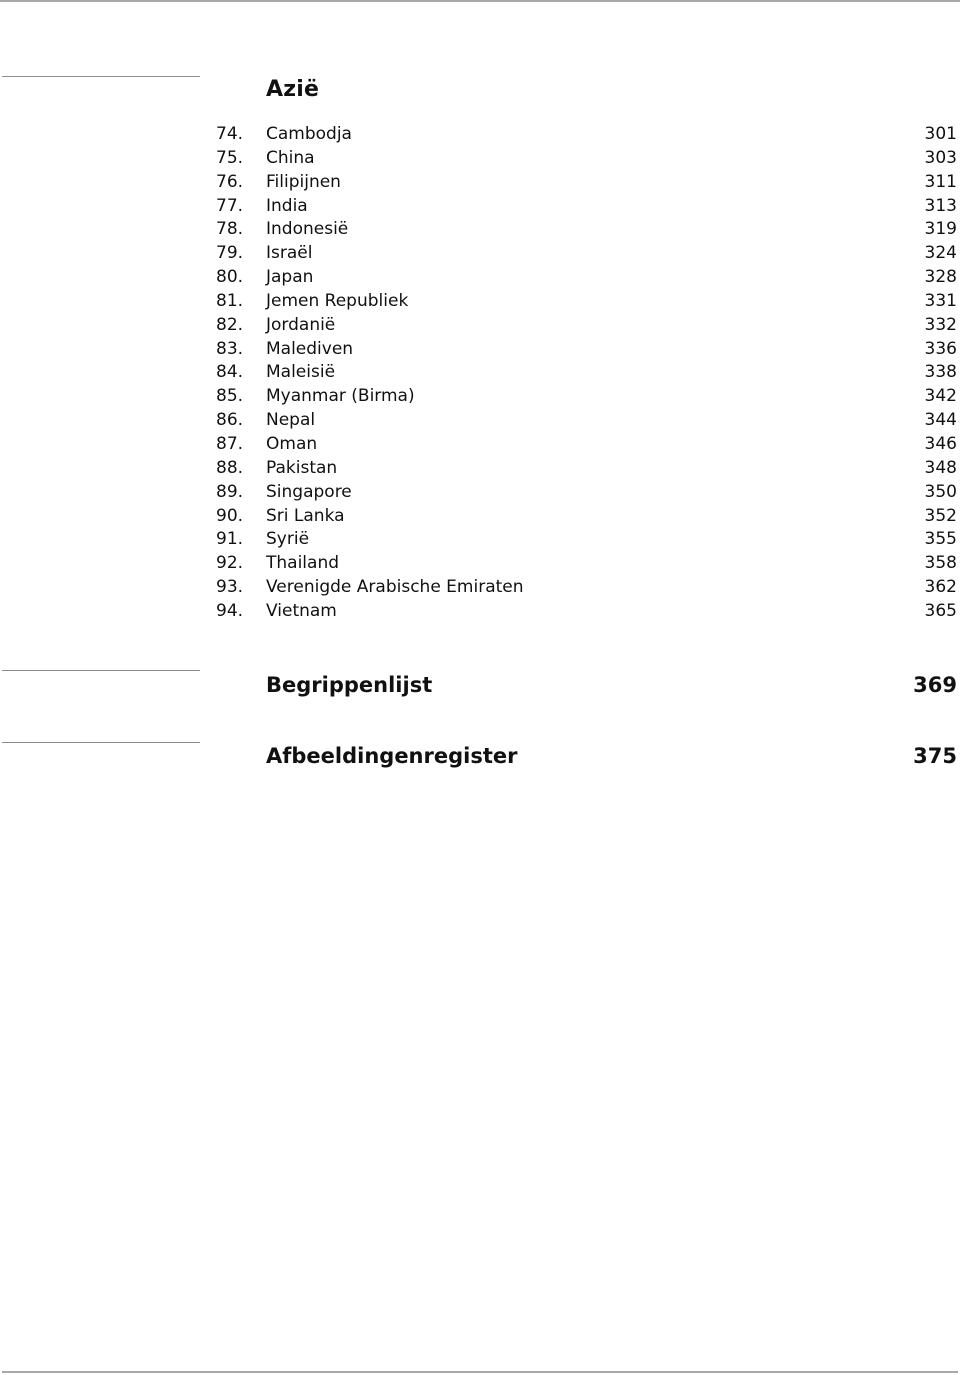 The height and width of the screenshot is (1375, 960). Describe the element at coordinates (940, 491) in the screenshot. I see `entry-page: 350` at that location.